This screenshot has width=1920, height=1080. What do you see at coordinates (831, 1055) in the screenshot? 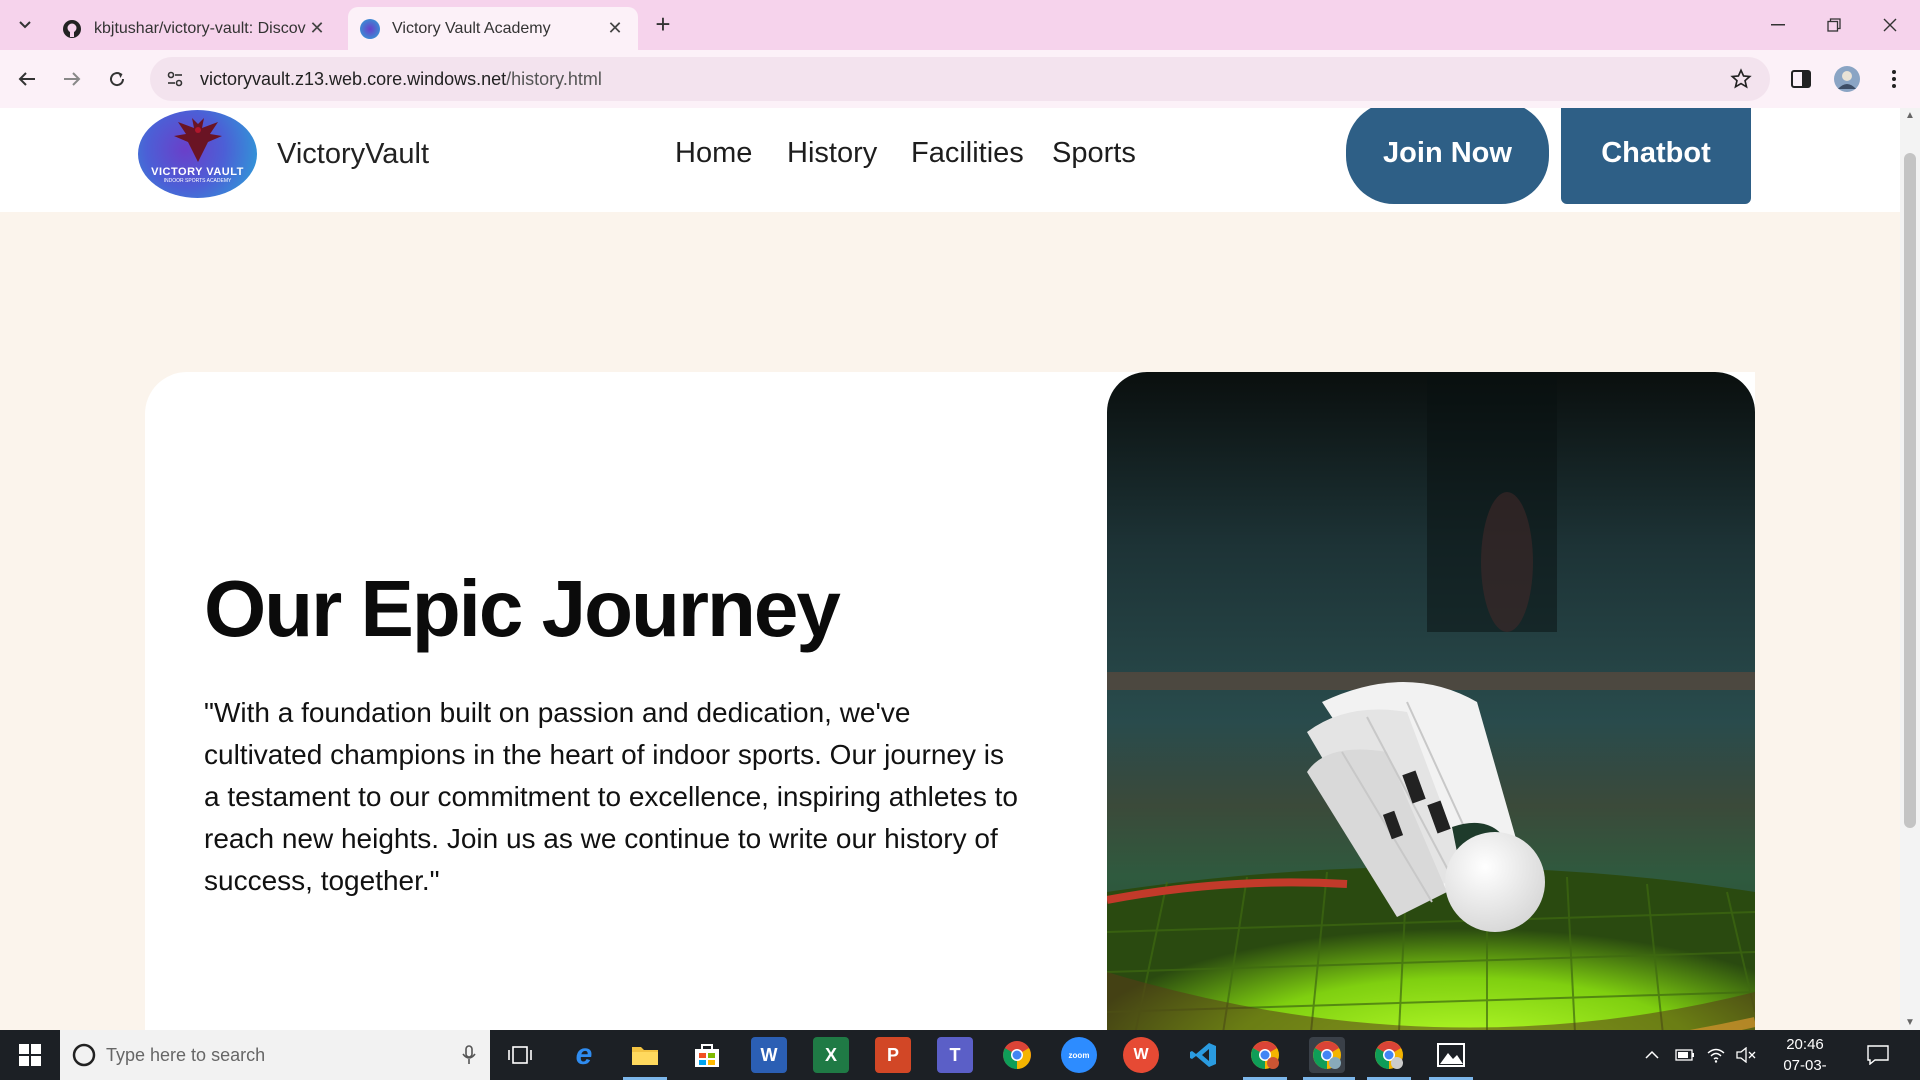
I see `excel-icon: X` at bounding box center [831, 1055].